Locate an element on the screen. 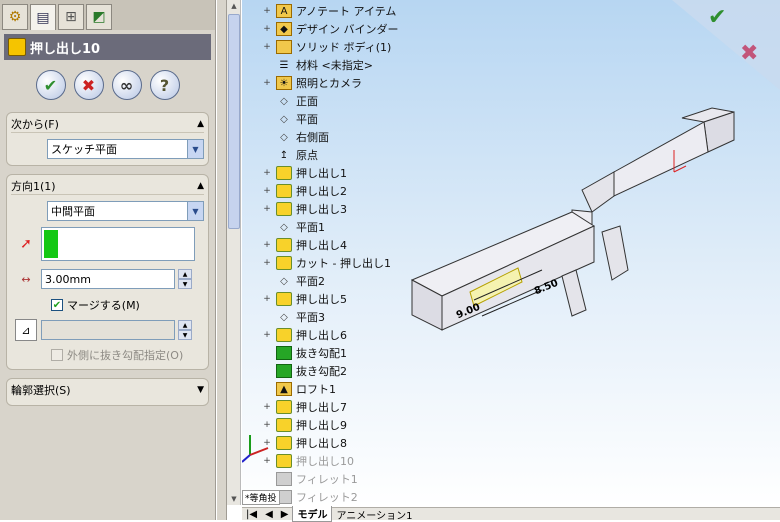  tree-item: + 押し出し2 is located at coordinates (304, 191).